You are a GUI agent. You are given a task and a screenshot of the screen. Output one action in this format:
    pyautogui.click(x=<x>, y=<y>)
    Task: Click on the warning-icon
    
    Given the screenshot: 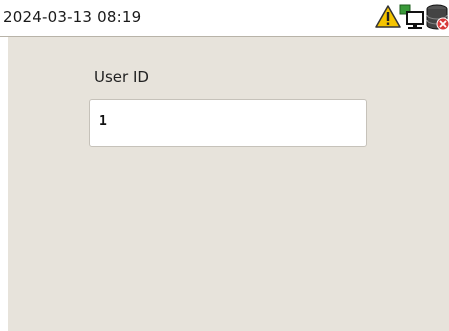 What is the action you would take?
    pyautogui.click(x=388, y=16)
    